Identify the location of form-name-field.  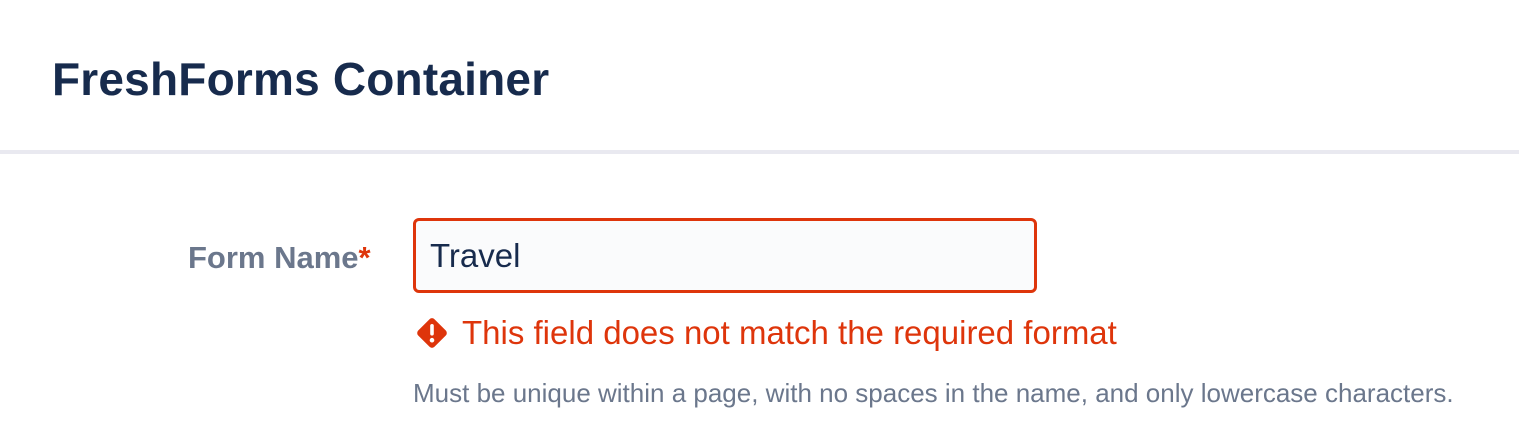
(725, 255).